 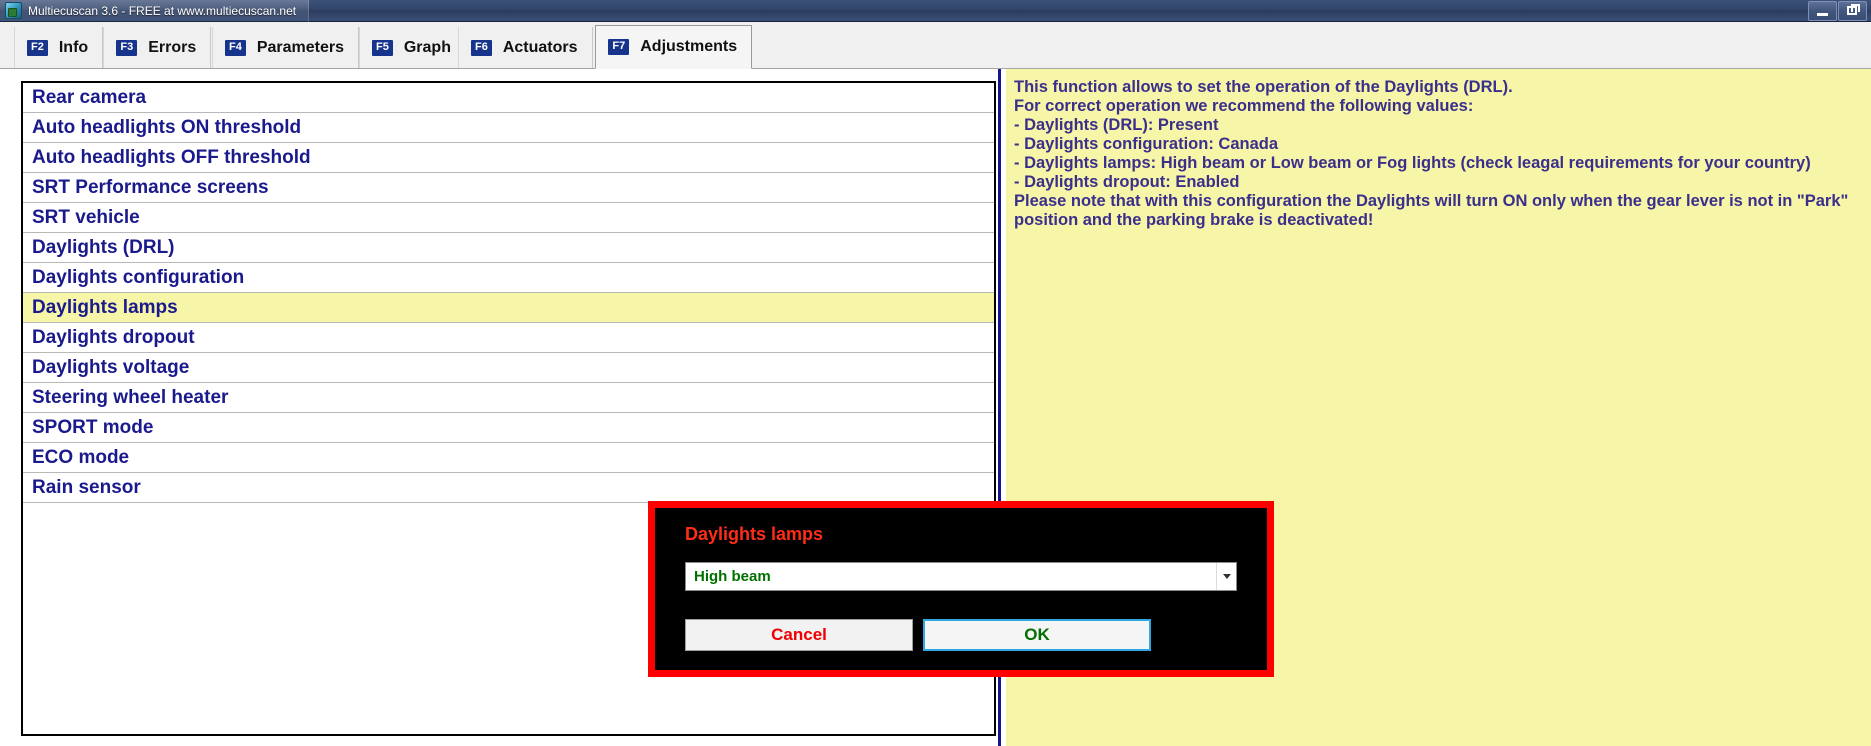 I want to click on tab-fkey-badge: F6, so click(x=481, y=47).